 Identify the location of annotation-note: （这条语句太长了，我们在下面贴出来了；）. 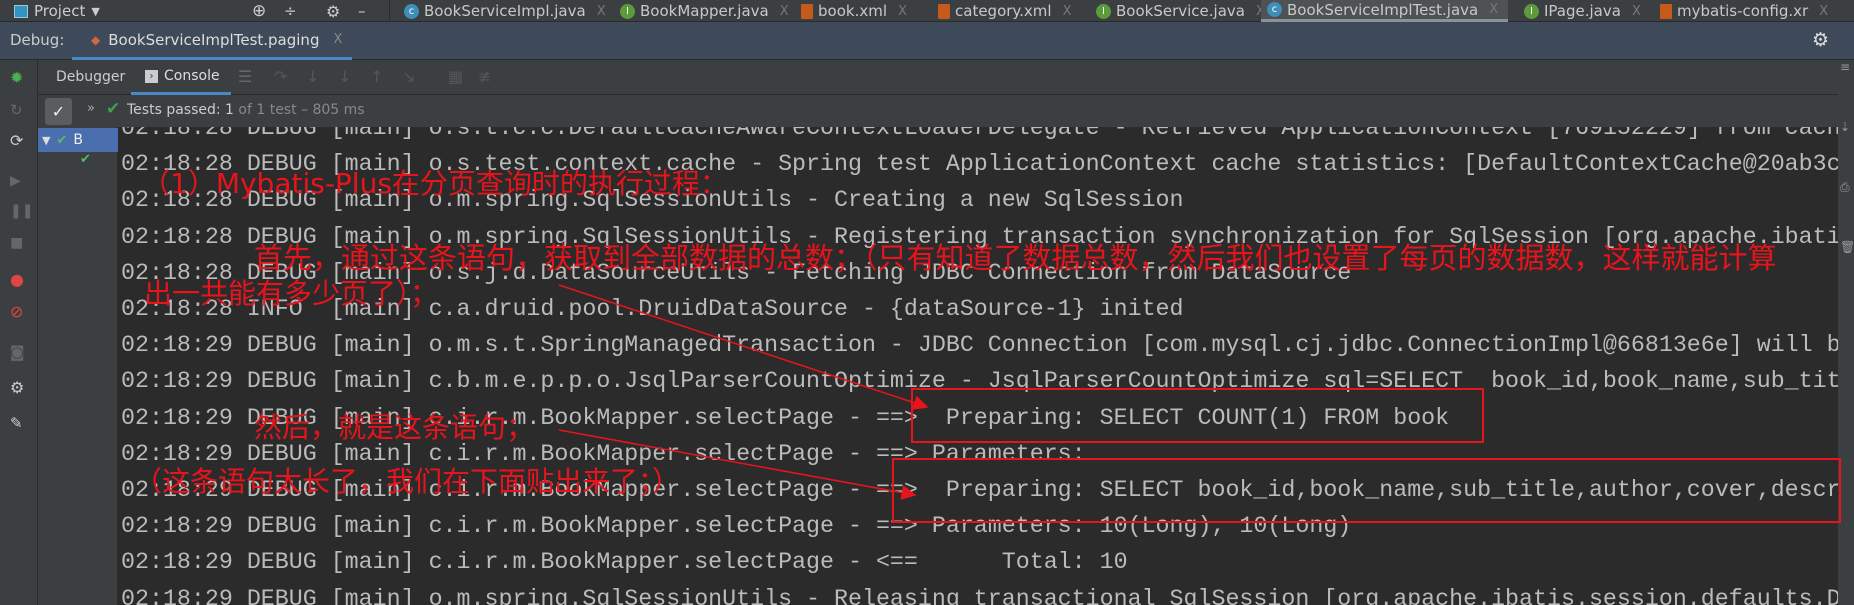
(407, 481).